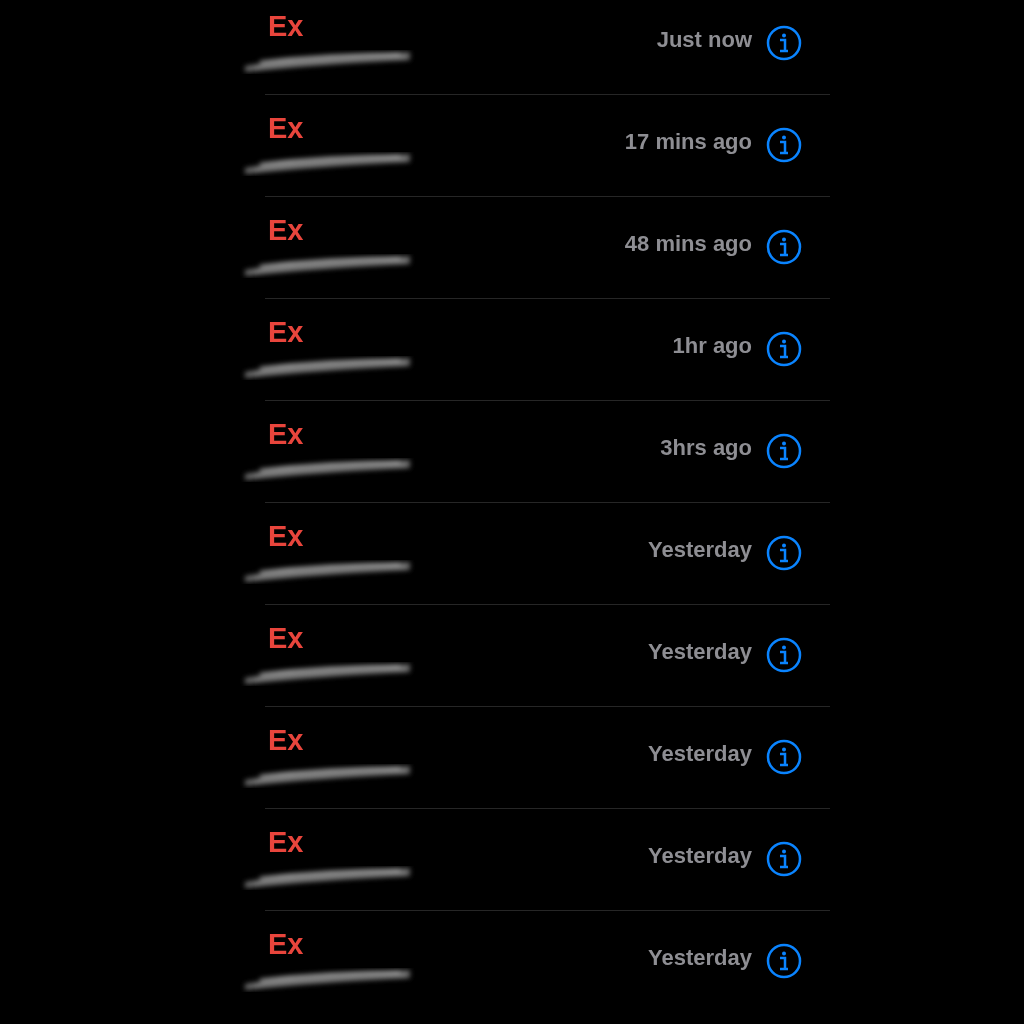 This screenshot has width=1024, height=1024. Describe the element at coordinates (704, 40) in the screenshot. I see `call-time: Just now` at that location.